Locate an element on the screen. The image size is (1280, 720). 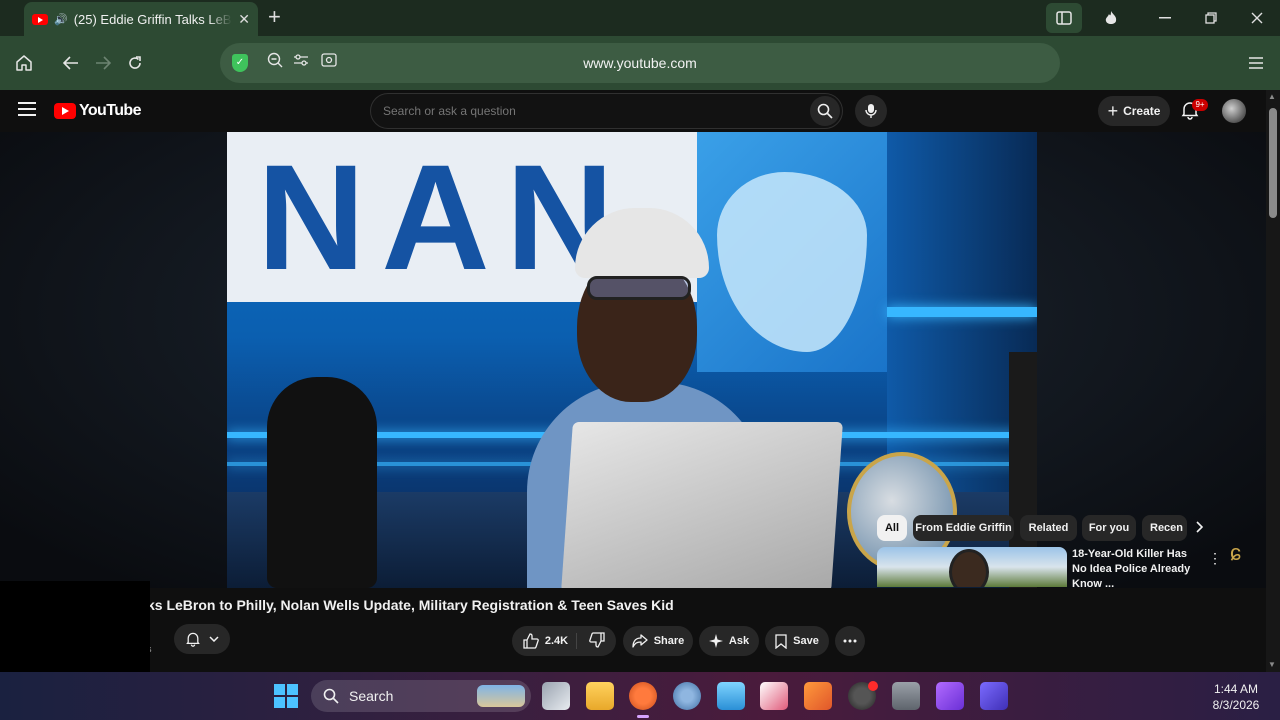
taskbar-search-label: Search is located at coordinates (371, 696).